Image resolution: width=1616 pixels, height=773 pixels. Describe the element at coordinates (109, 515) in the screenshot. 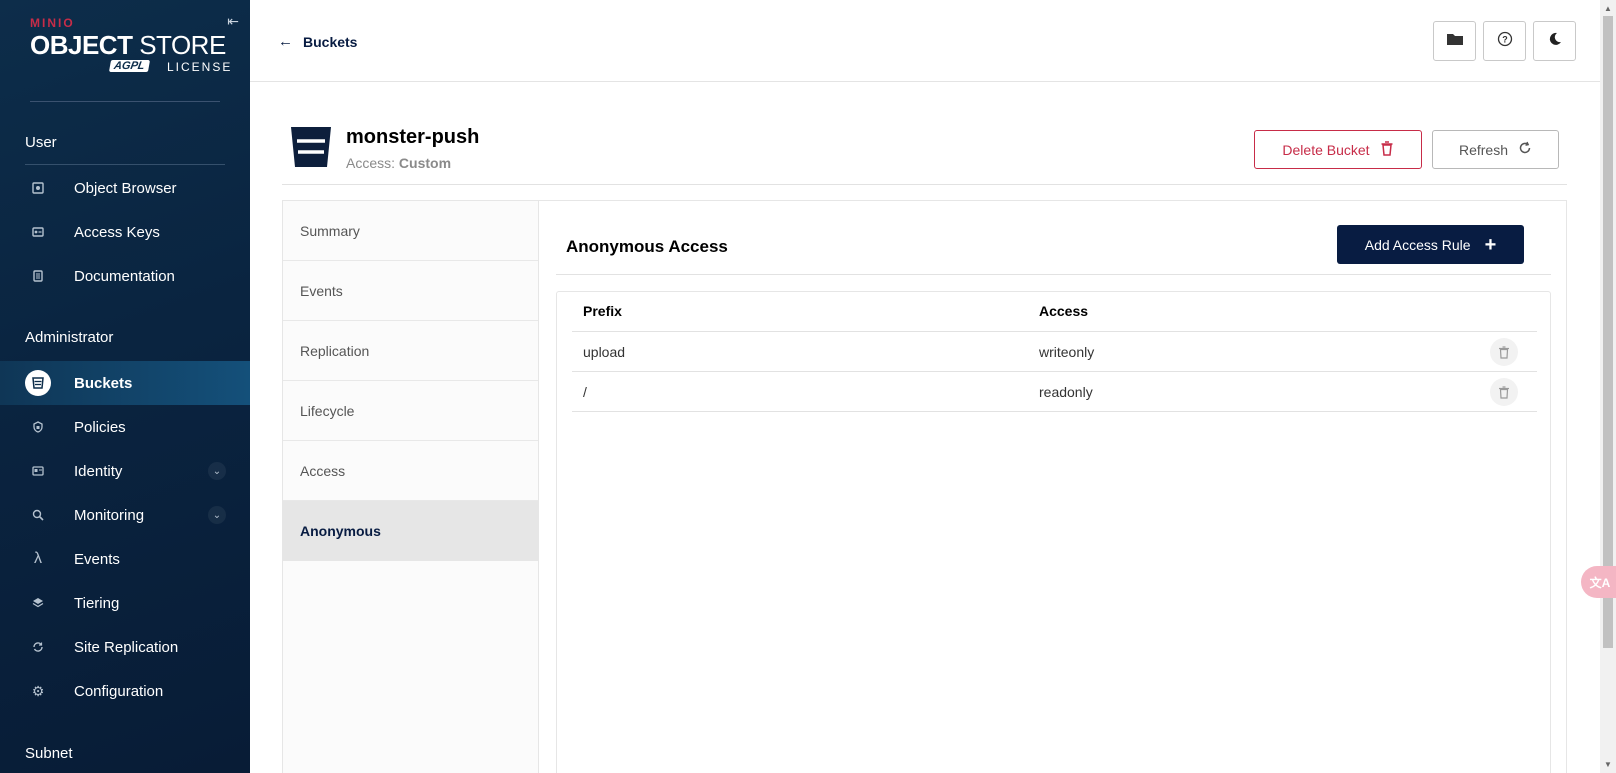

I see `sidebar-item-label: Monitoring` at that location.